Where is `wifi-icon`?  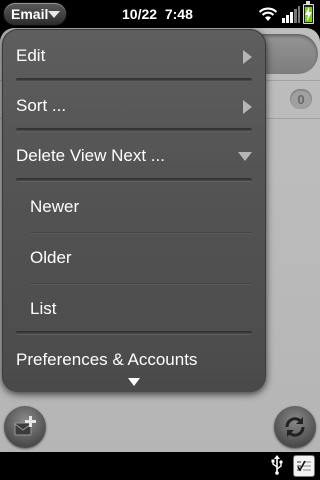 wifi-icon is located at coordinates (268, 14).